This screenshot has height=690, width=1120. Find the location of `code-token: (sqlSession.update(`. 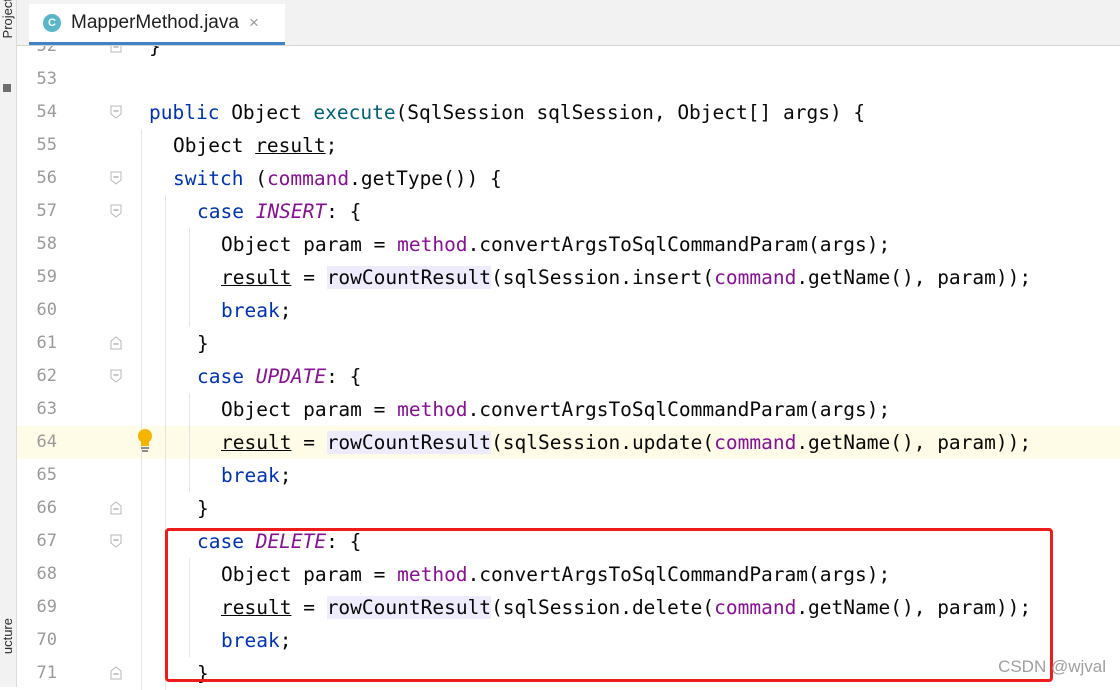

code-token: (sqlSession.update( is located at coordinates (603, 442).